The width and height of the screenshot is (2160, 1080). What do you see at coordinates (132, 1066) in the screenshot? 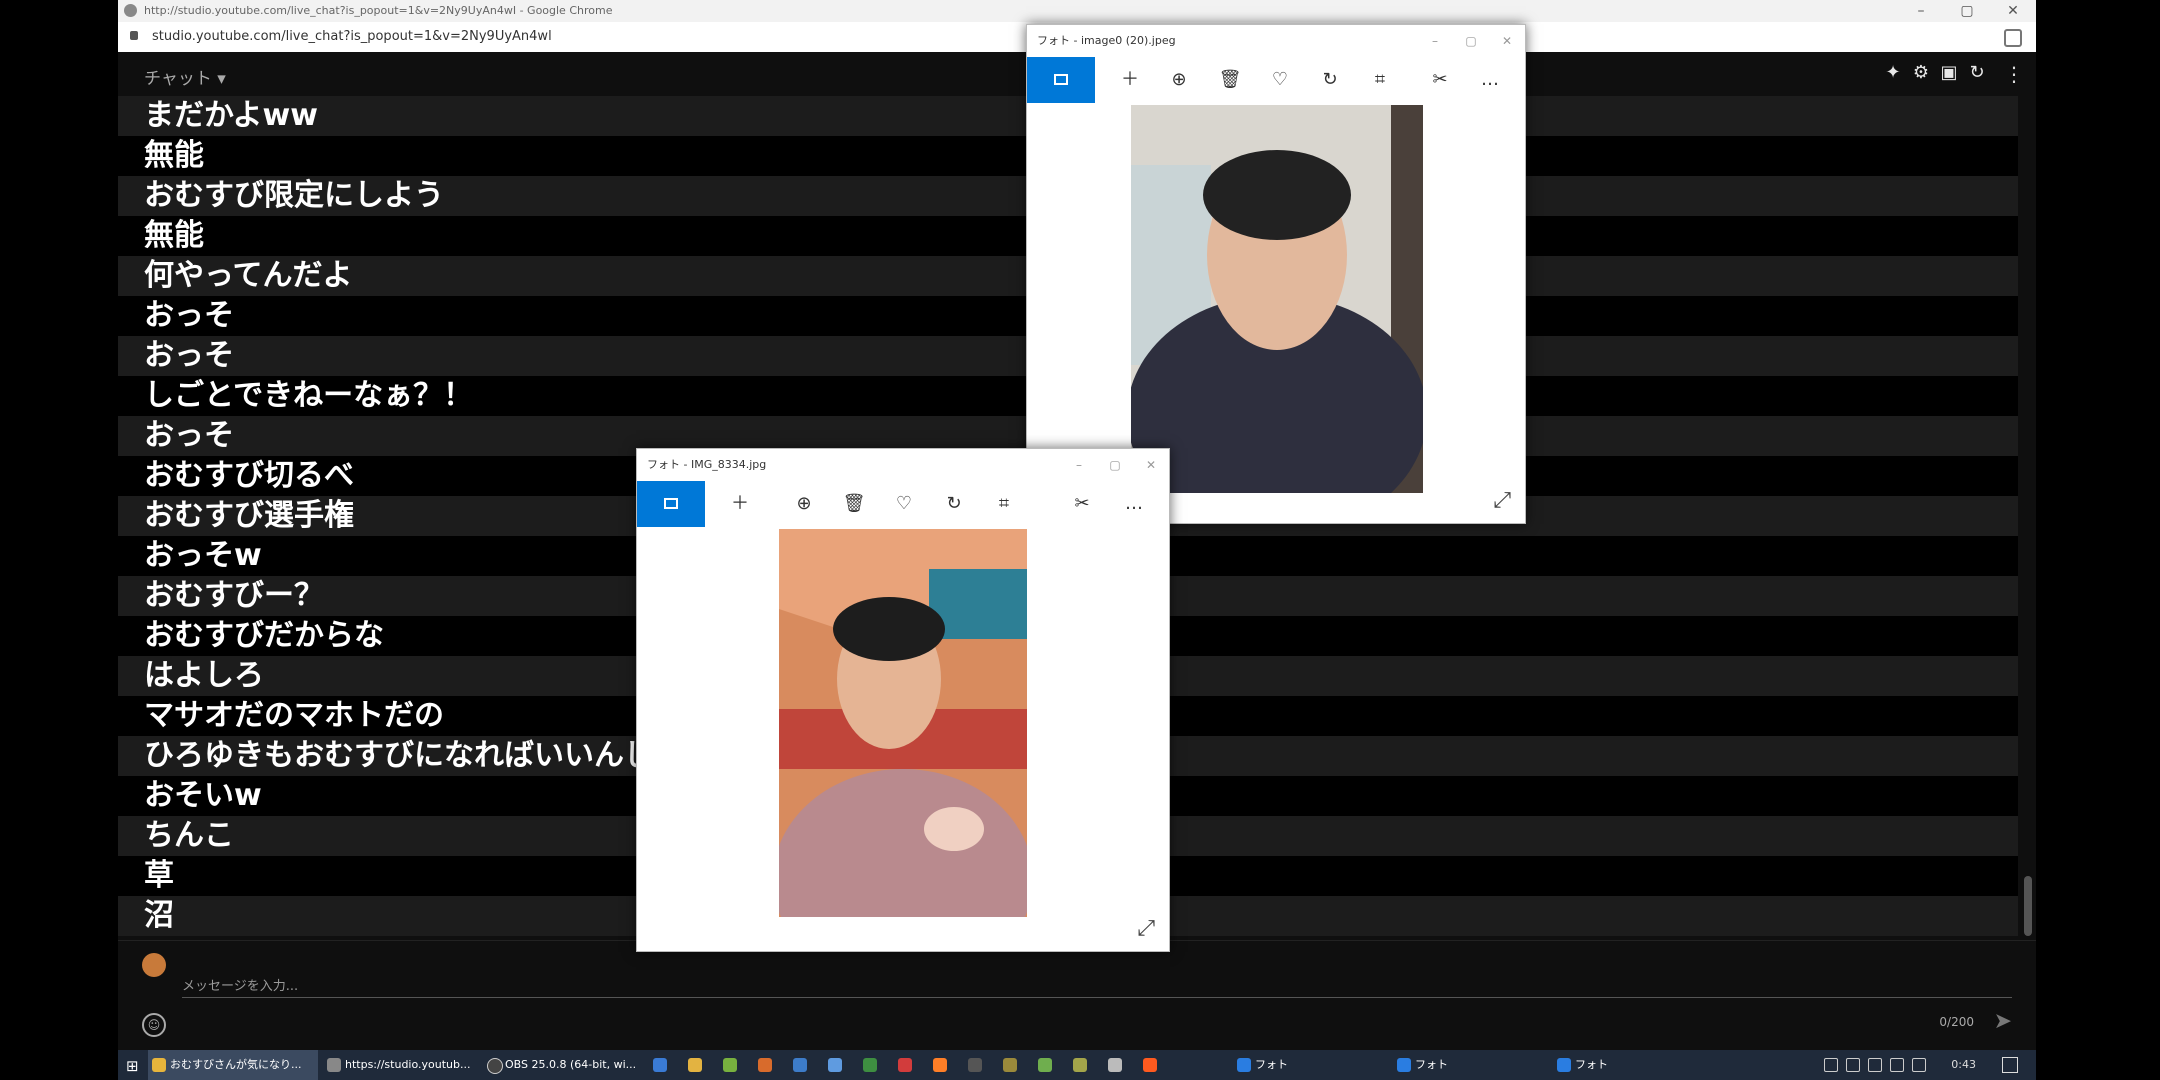
I see `windows-start-icon: ⊞` at bounding box center [132, 1066].